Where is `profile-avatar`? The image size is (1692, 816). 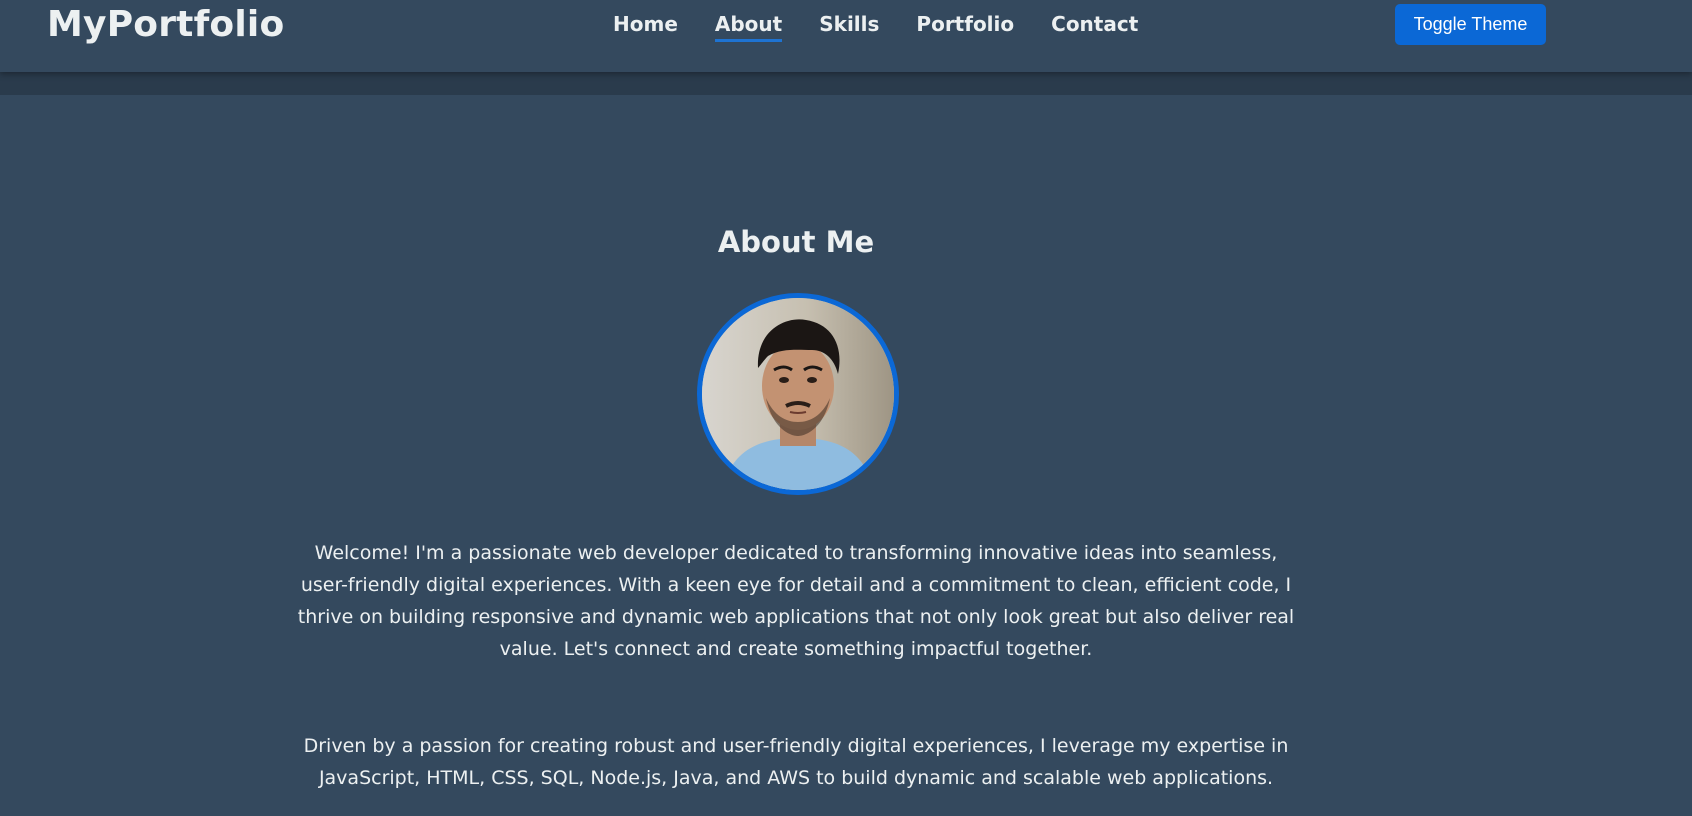
profile-avatar is located at coordinates (798, 394).